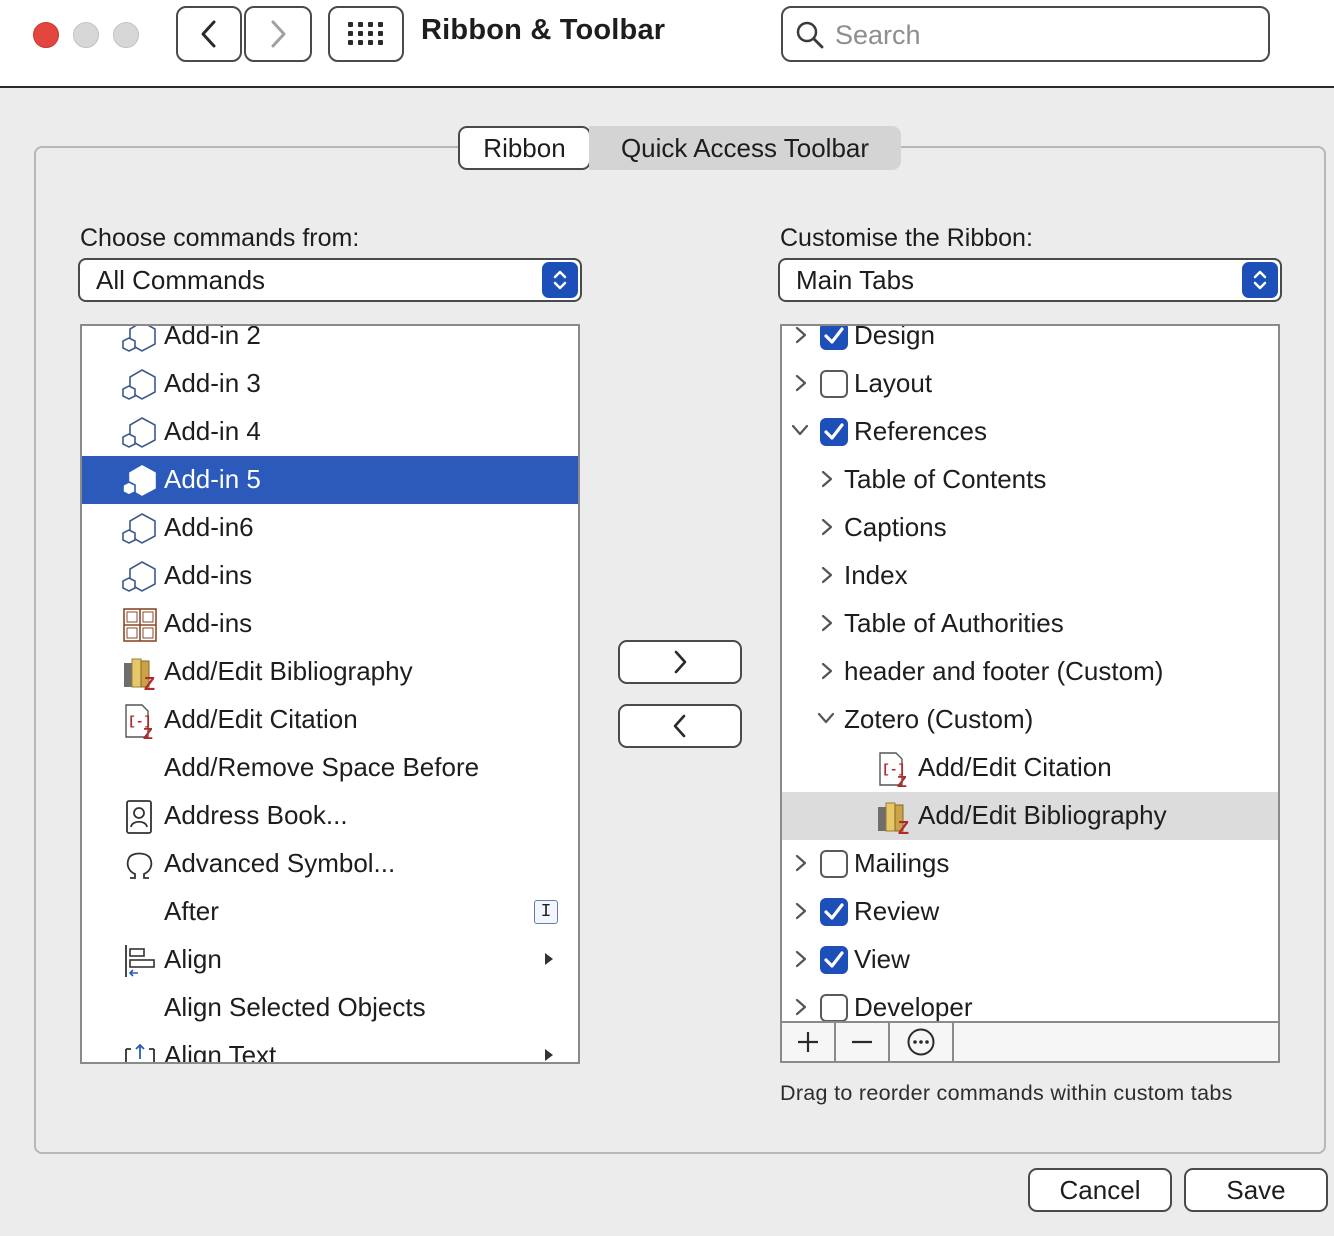  What do you see at coordinates (1030, 960) in the screenshot?
I see `tree-item-view: View` at bounding box center [1030, 960].